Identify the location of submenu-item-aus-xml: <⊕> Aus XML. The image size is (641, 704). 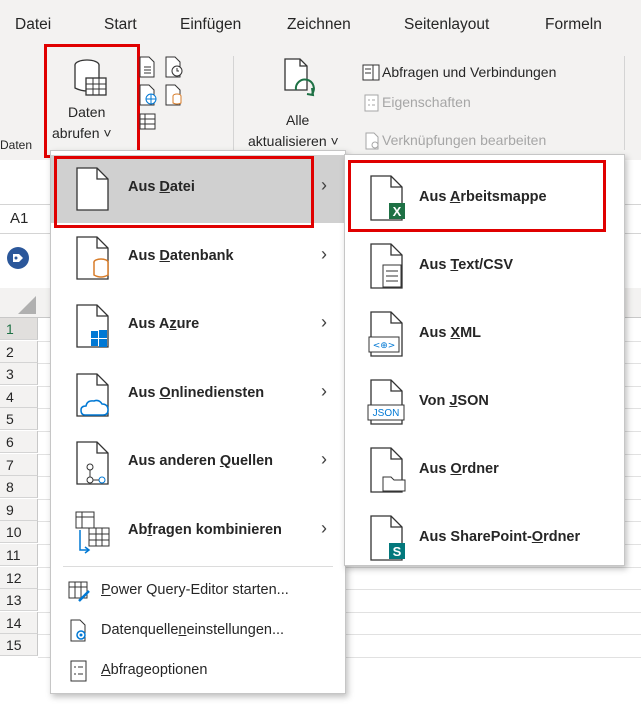
(484, 334).